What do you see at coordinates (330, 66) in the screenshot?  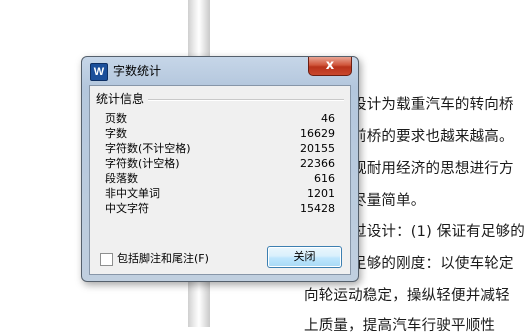 I see `close-icon: x` at bounding box center [330, 66].